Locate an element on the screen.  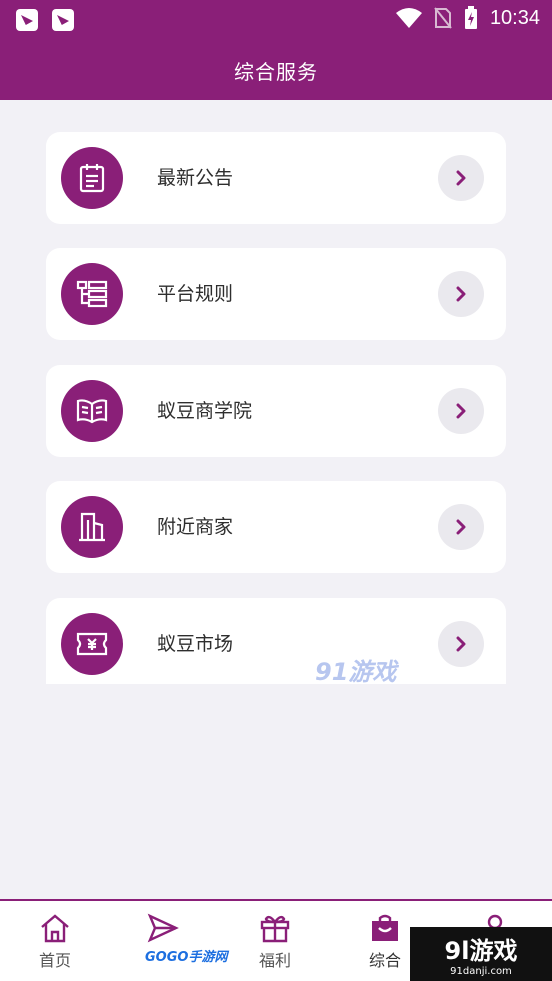
book-icon is located at coordinates (92, 411).